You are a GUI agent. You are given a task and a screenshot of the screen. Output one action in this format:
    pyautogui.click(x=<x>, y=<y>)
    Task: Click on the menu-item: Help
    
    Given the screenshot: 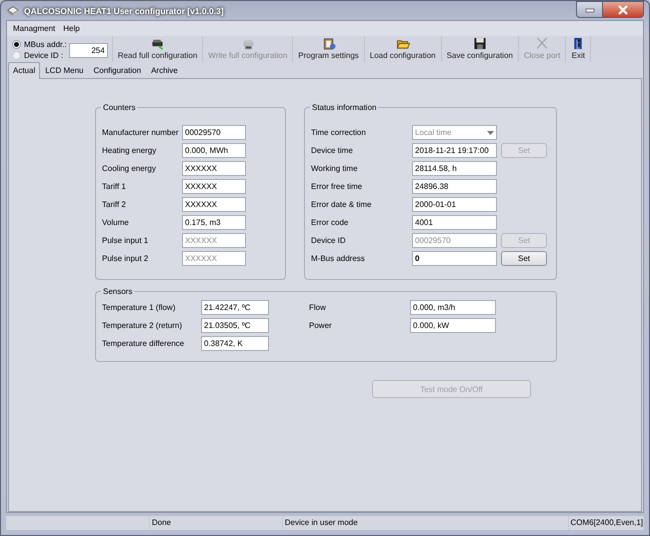 What is the action you would take?
    pyautogui.click(x=71, y=28)
    